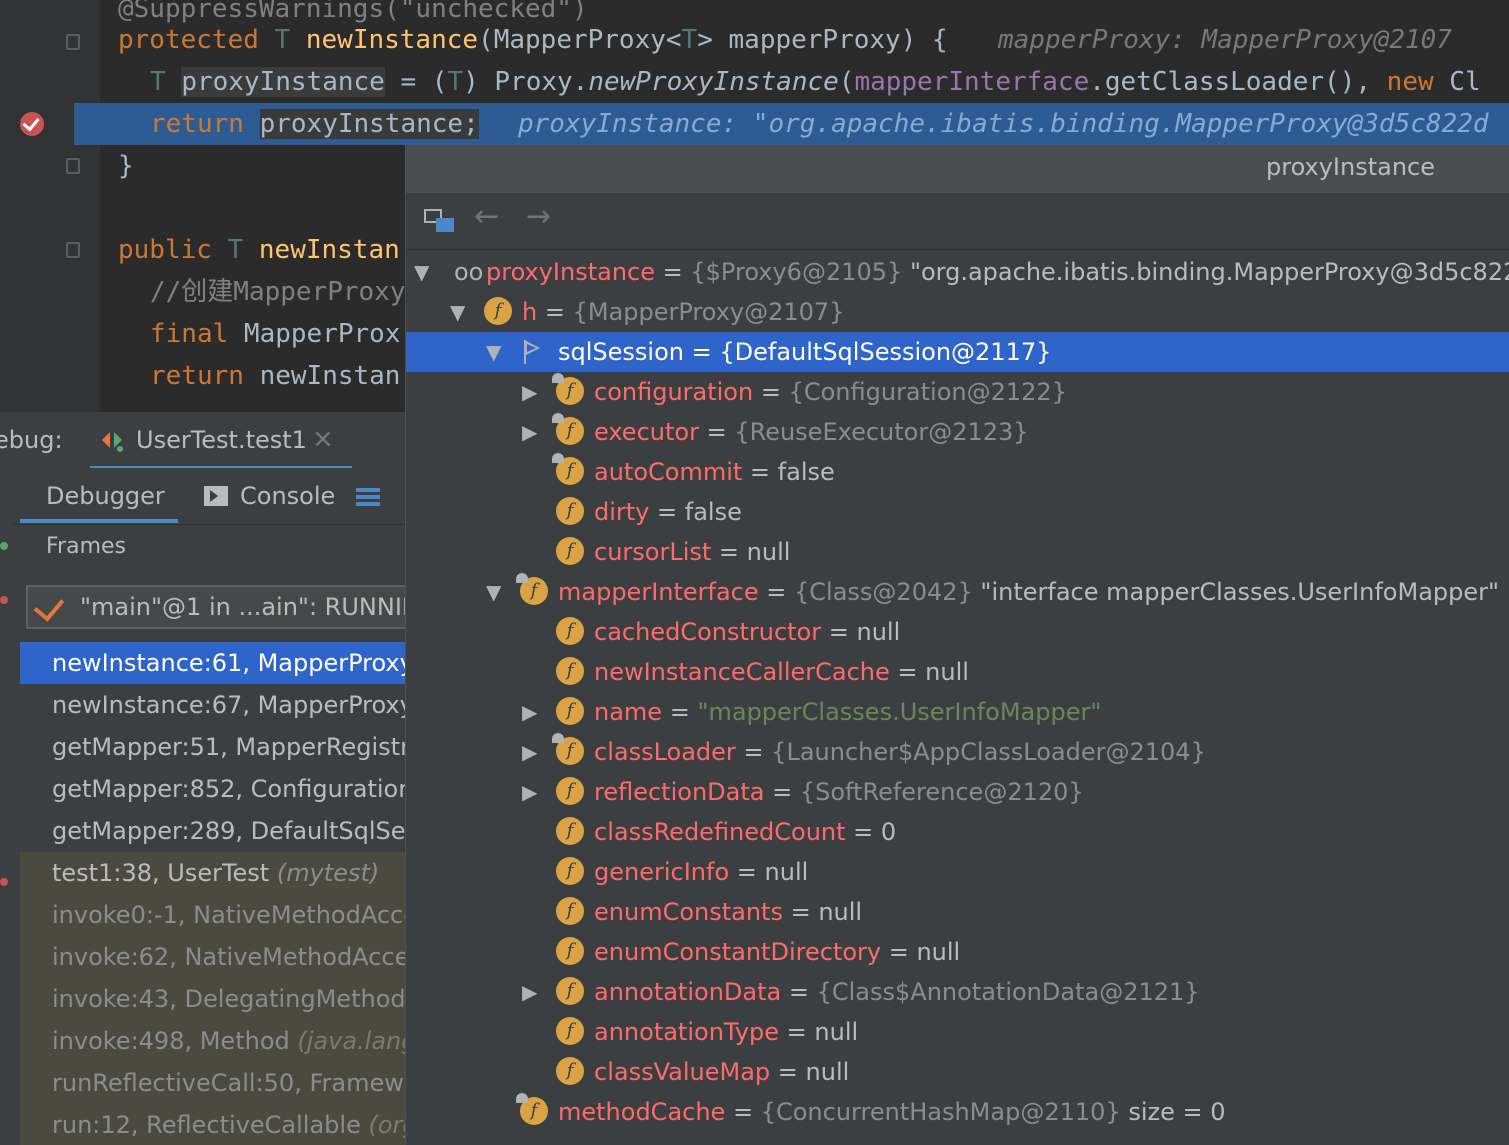 Image resolution: width=1509 pixels, height=1145 pixels. I want to click on variable-ref: {$Proxy6@2105}, so click(796, 272).